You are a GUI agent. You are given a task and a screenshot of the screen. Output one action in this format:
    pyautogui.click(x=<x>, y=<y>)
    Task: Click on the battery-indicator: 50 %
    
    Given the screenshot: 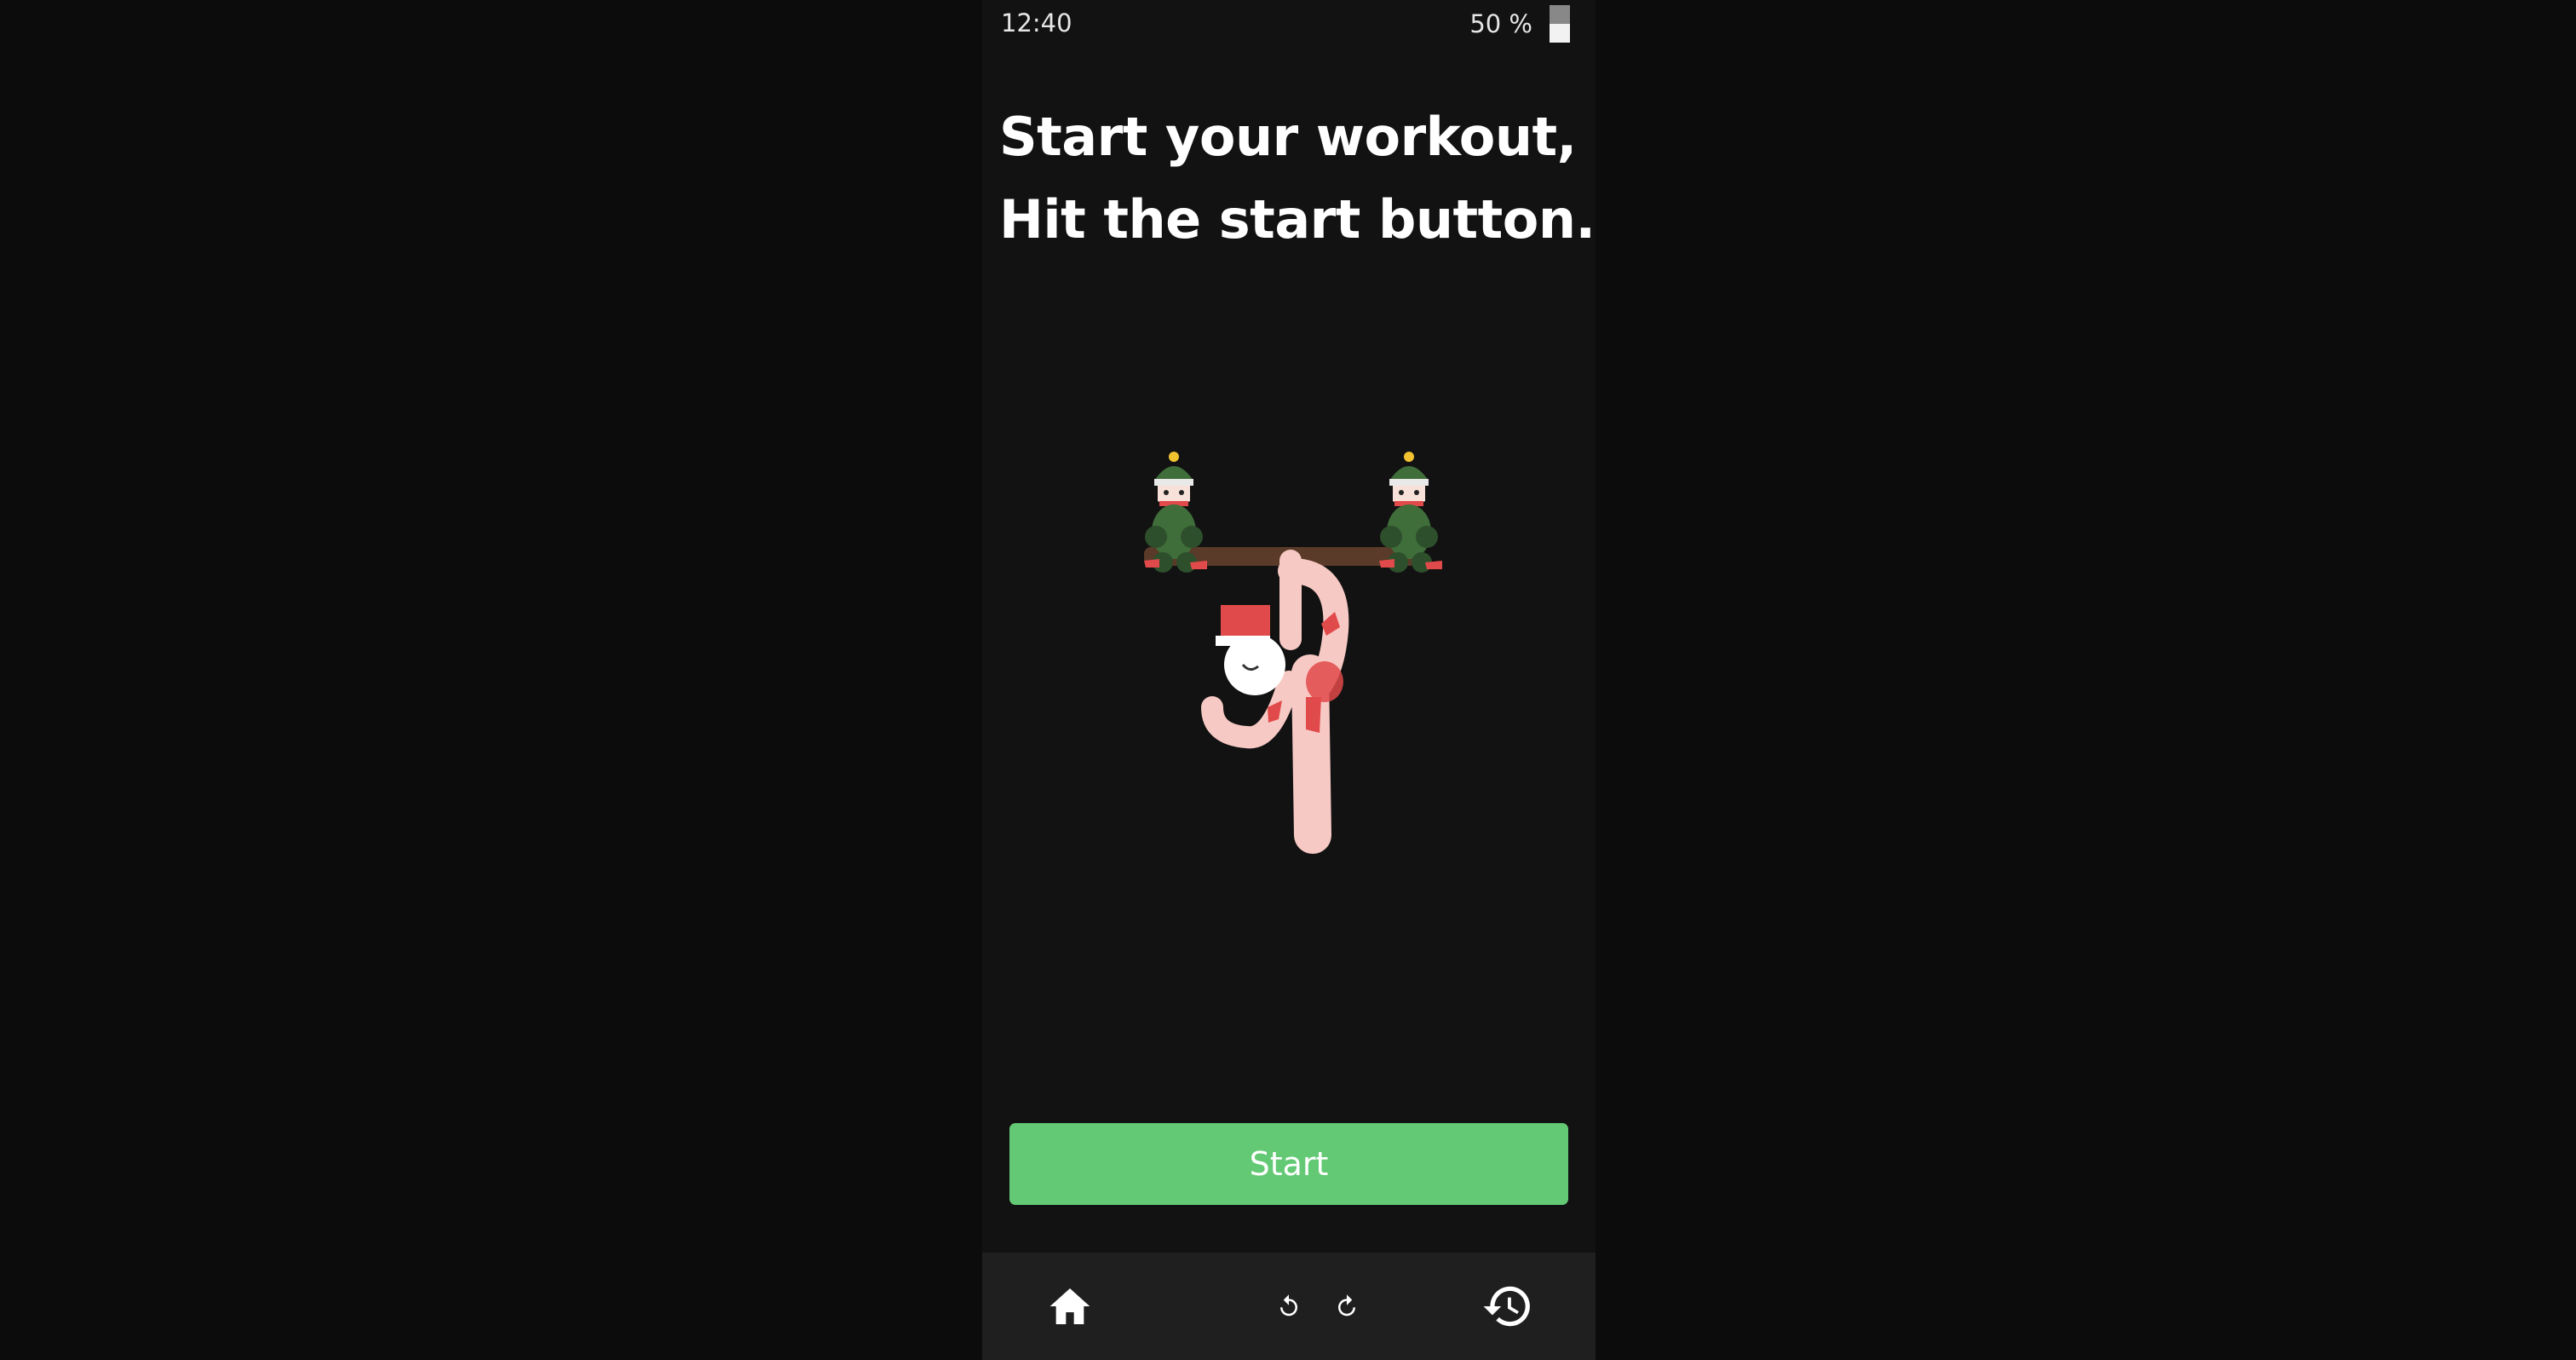 What is the action you would take?
    pyautogui.click(x=1519, y=24)
    